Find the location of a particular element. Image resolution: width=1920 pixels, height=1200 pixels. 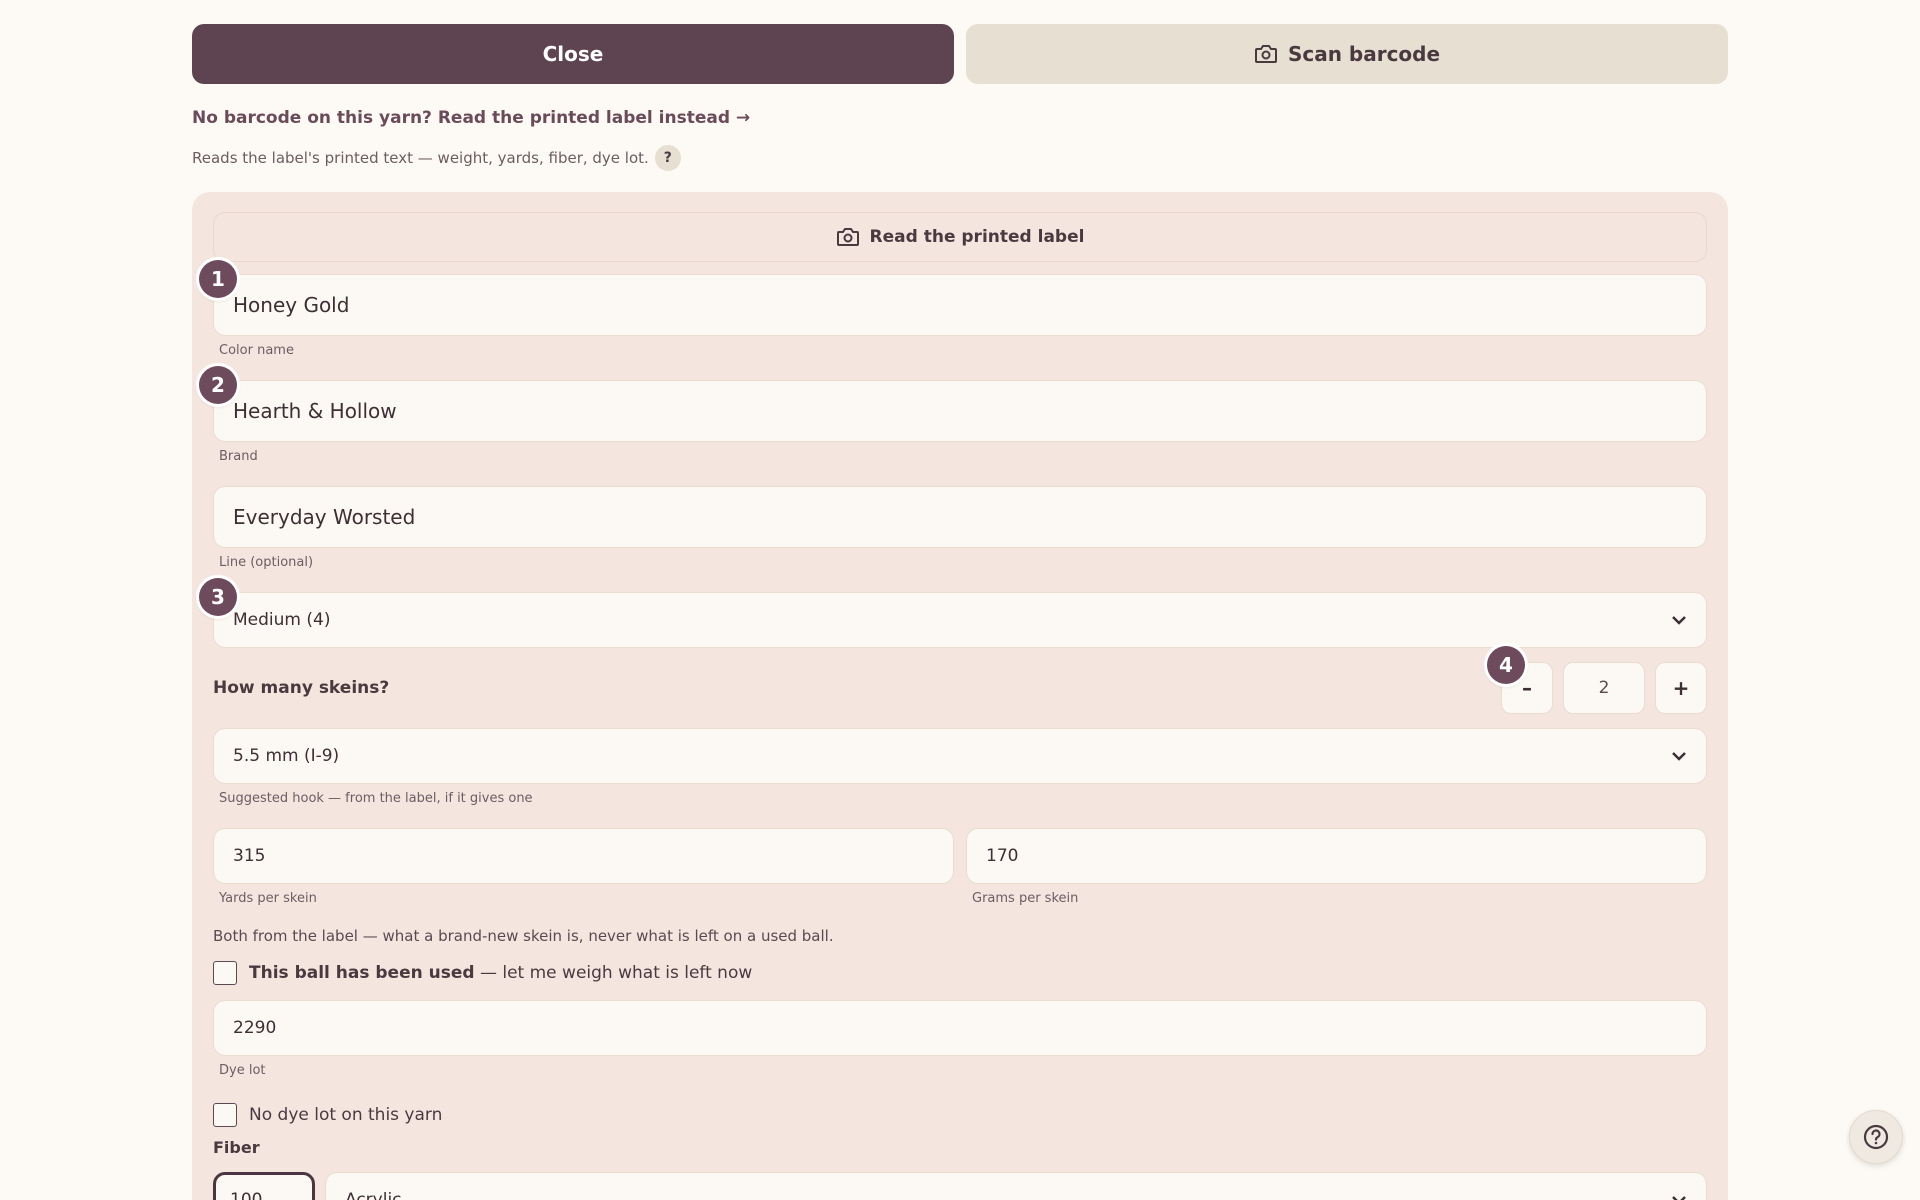

help-circle-icon is located at coordinates (1876, 1137).